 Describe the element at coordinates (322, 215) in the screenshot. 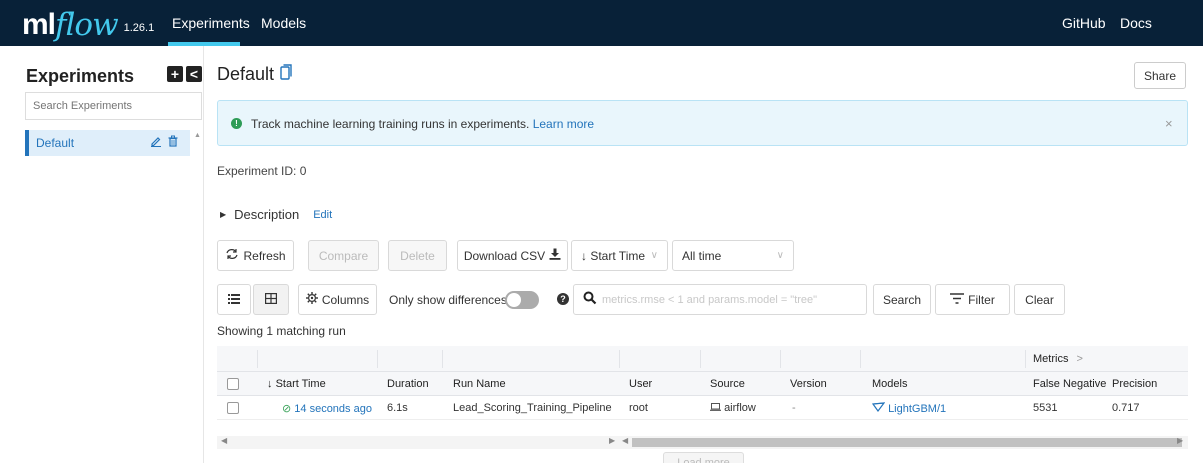

I see `description-edit-link: Edit` at that location.